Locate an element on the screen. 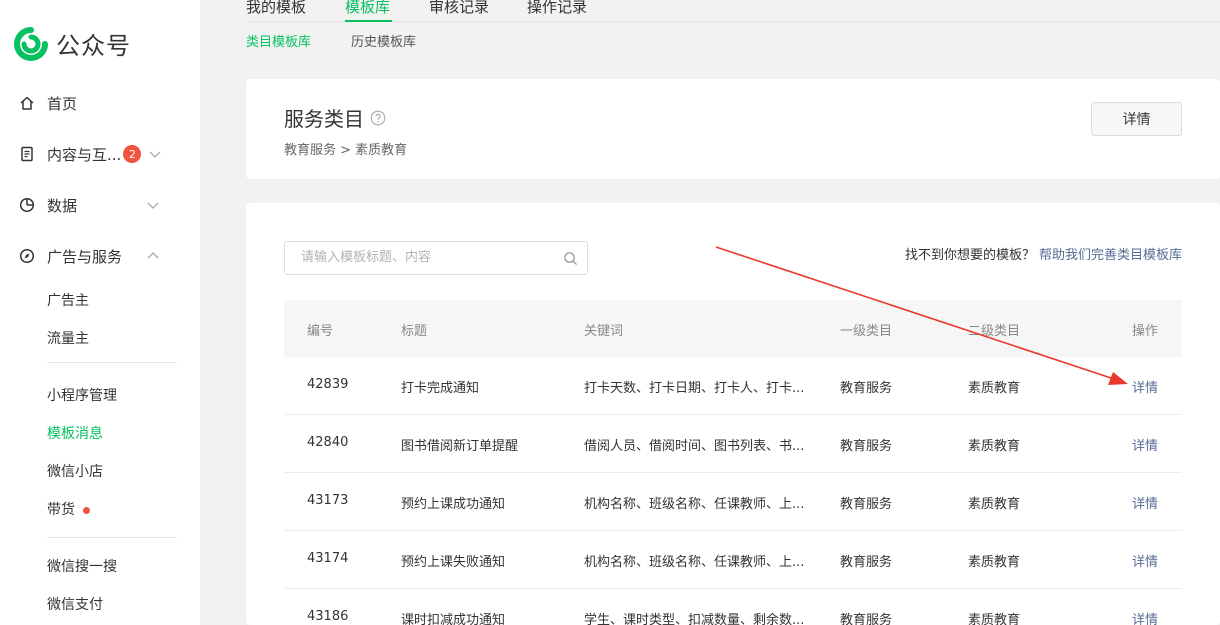 The height and width of the screenshot is (625, 1220). app-name: 公众号 is located at coordinates (93, 46).